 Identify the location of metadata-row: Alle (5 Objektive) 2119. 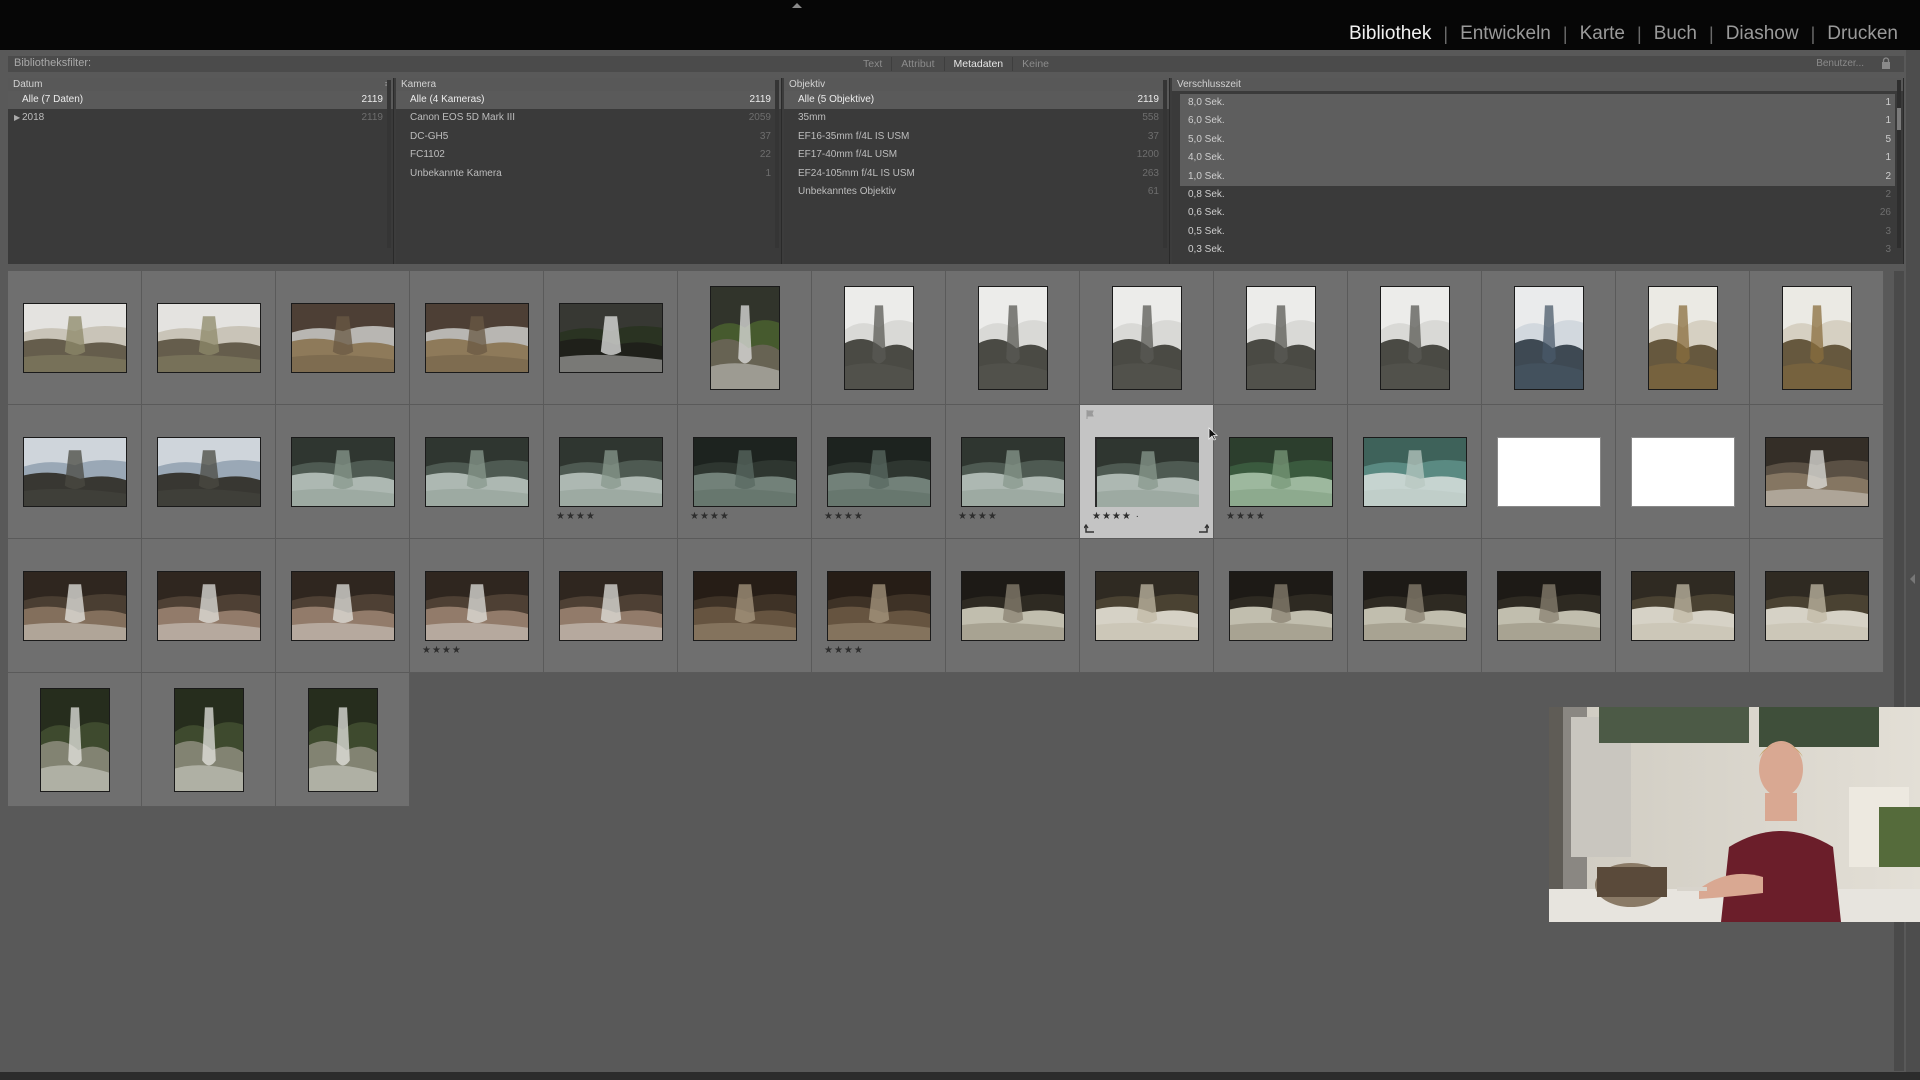
(976, 100).